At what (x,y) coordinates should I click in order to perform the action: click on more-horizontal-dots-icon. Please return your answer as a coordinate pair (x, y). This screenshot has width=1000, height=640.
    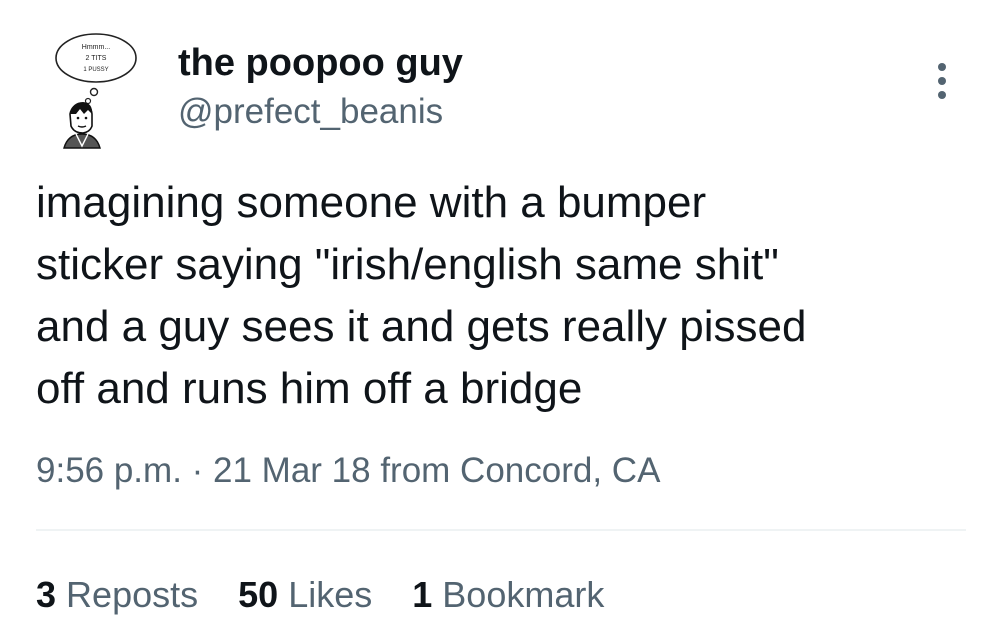
    Looking at the image, I should click on (942, 81).